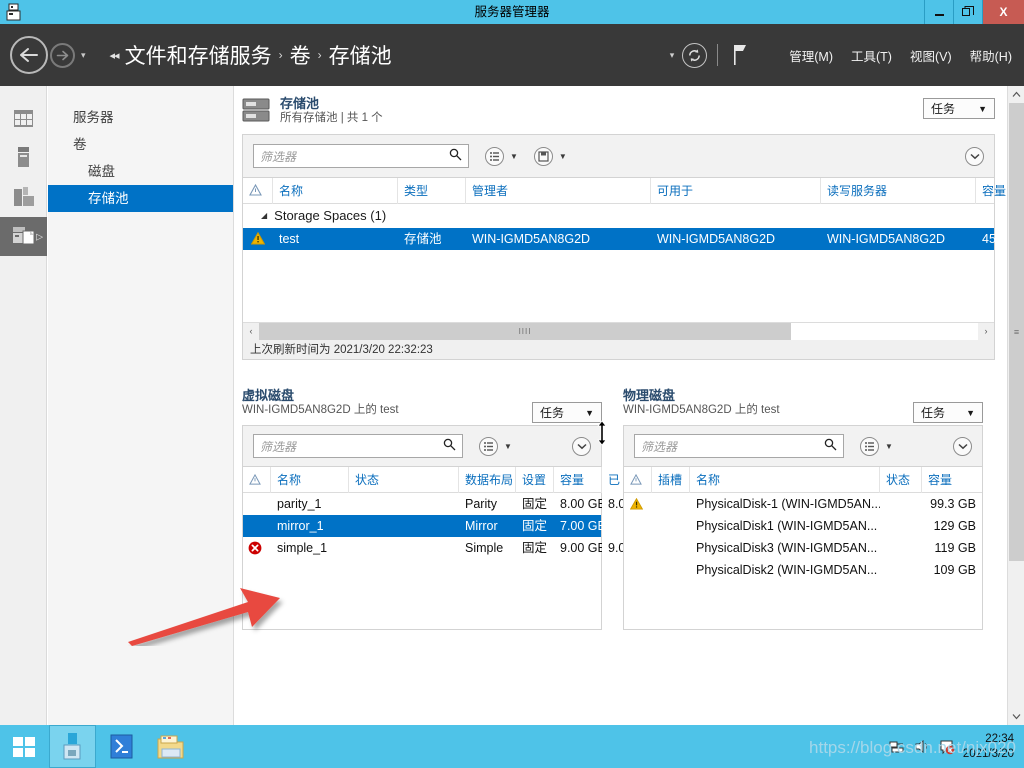 The width and height of the screenshot is (1024, 768). I want to click on taskbar-item-file-explorer, so click(170, 746).